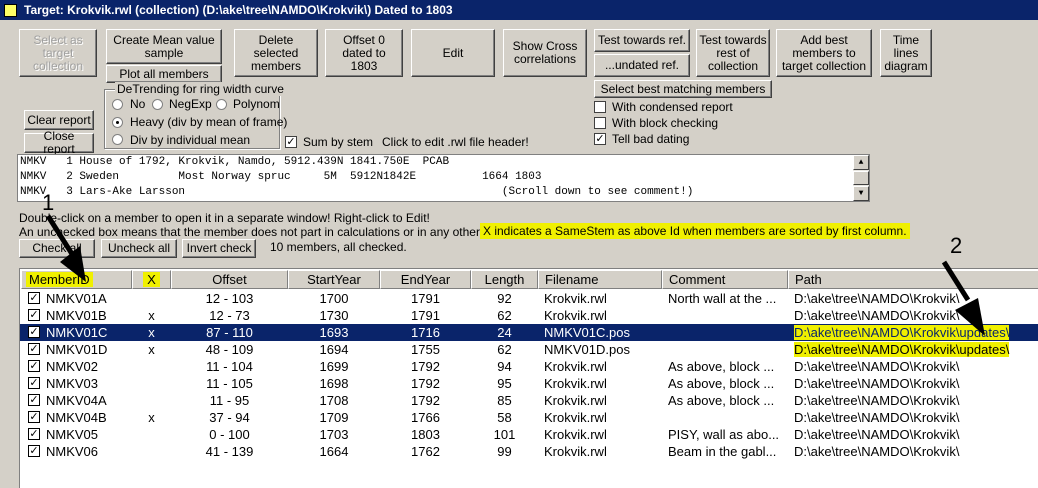 Image resolution: width=1038 pixels, height=488 pixels. What do you see at coordinates (60, 235) in the screenshot?
I see `arrow-1-shaft` at bounding box center [60, 235].